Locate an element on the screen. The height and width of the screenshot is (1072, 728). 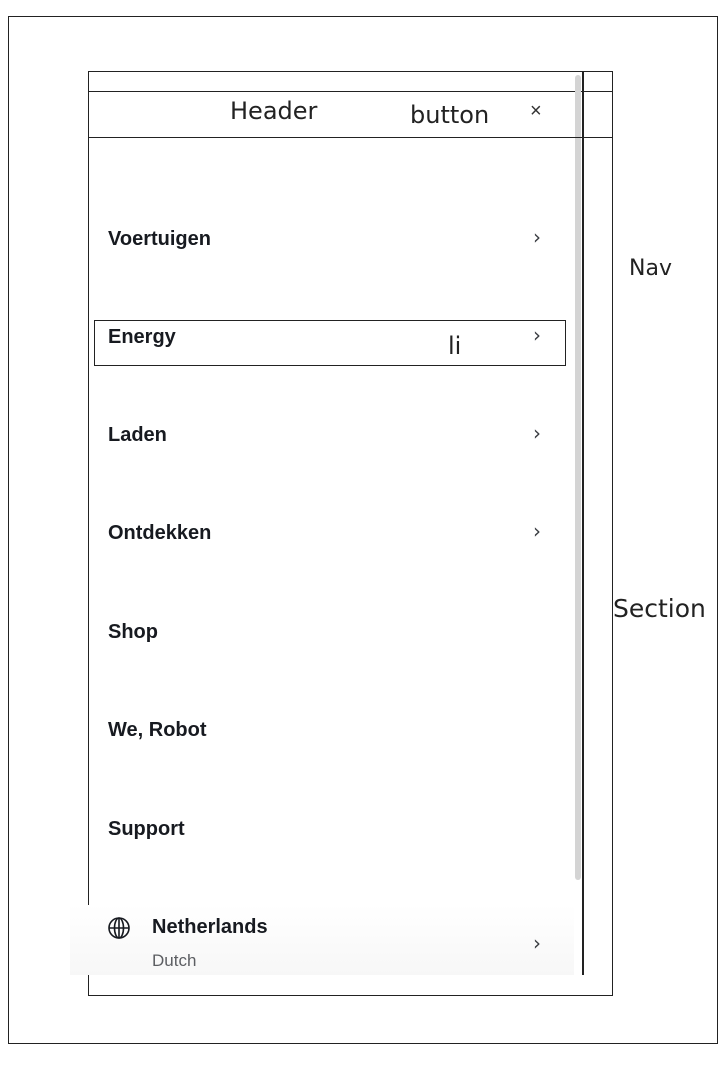
nav-inner-border is located at coordinates (583, 523).